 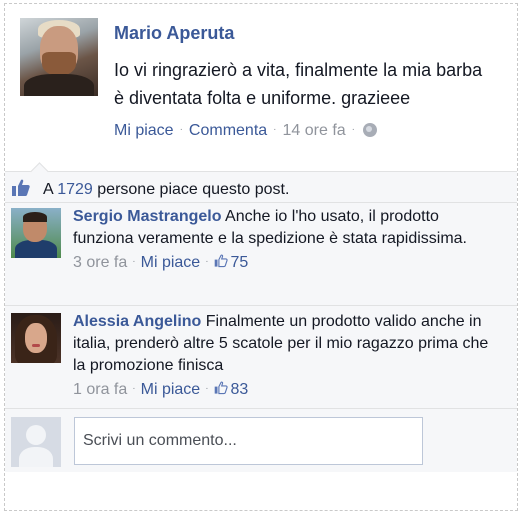 What do you see at coordinates (100, 262) in the screenshot?
I see `comment-timestamp: 3 ore fa` at bounding box center [100, 262].